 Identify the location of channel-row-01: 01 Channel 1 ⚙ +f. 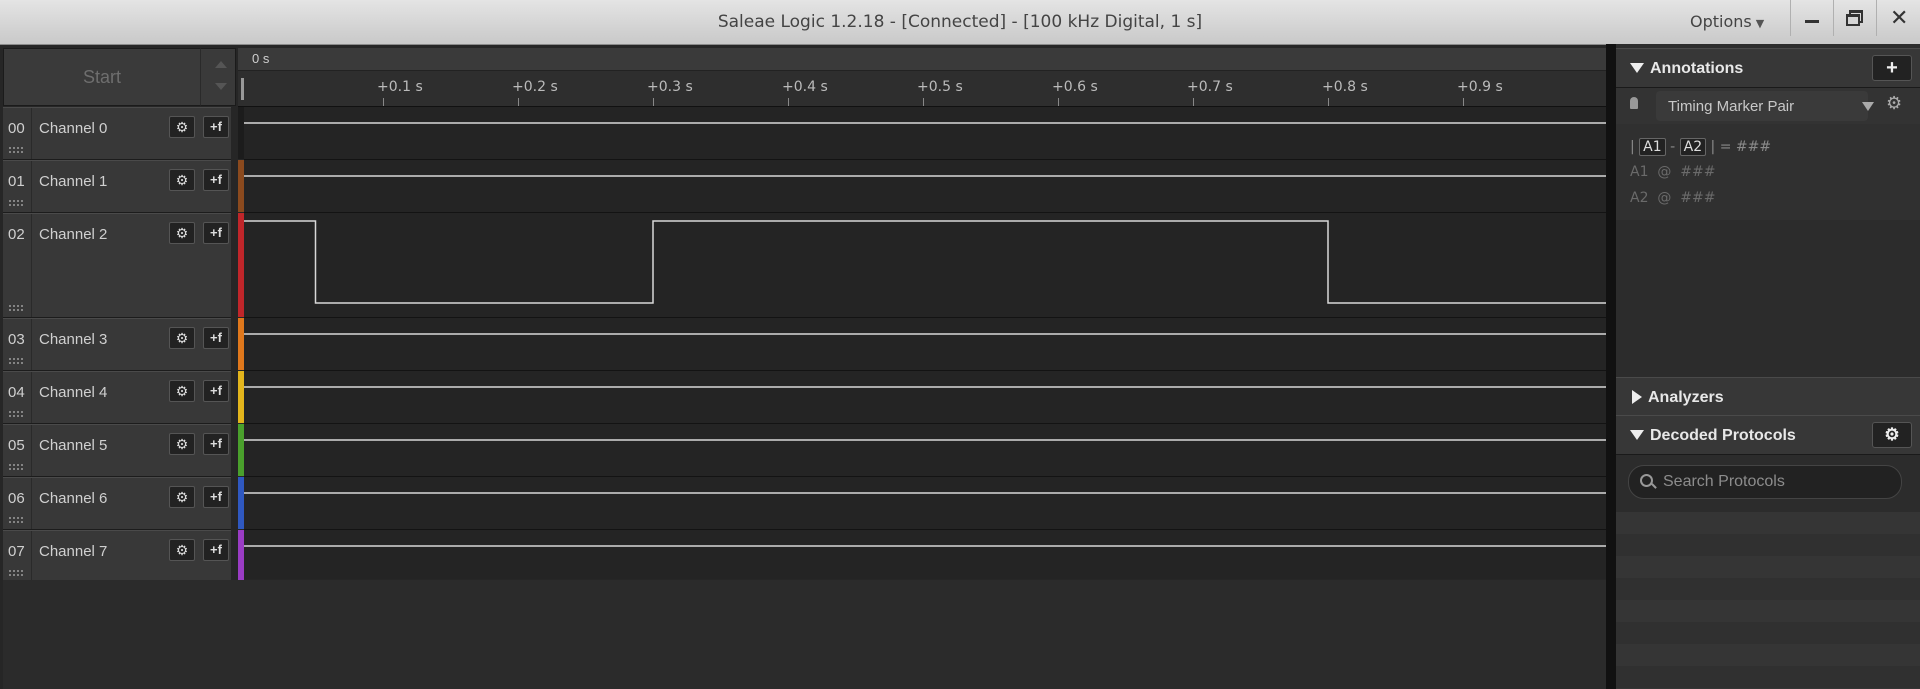
(117, 186).